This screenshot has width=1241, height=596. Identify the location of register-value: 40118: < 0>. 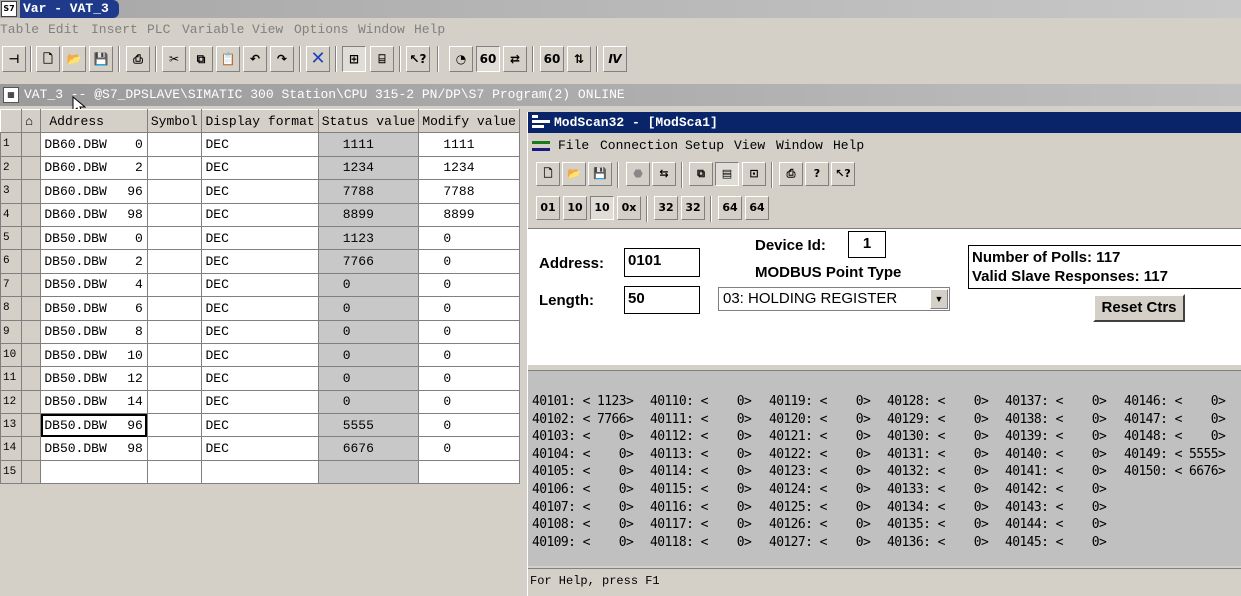
(701, 543).